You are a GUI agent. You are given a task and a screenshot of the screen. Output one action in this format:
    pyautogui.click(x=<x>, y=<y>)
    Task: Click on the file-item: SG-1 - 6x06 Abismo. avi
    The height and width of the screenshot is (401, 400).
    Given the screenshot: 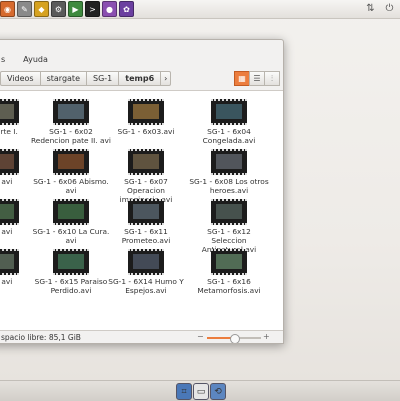 What is the action you would take?
    pyautogui.click(x=71, y=172)
    